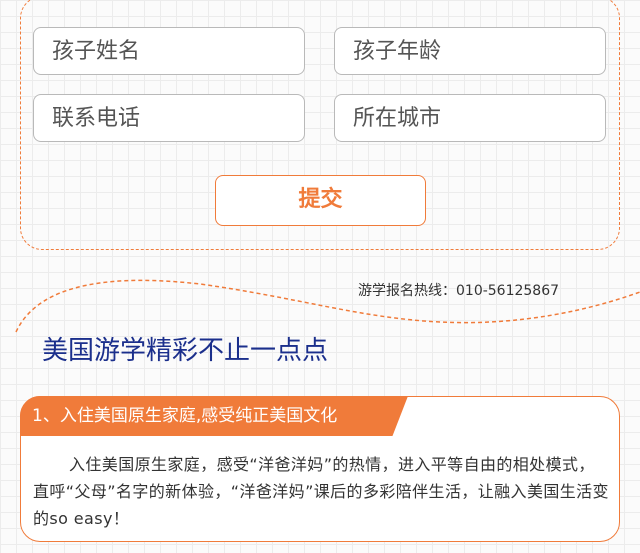  I want to click on hotline-text: 游学报名热线：010-56125867, so click(459, 291).